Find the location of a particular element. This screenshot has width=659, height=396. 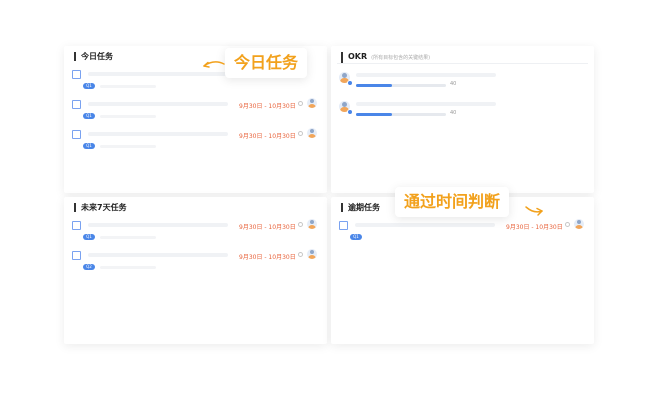

okr-title-text: OKR is located at coordinates (358, 56).